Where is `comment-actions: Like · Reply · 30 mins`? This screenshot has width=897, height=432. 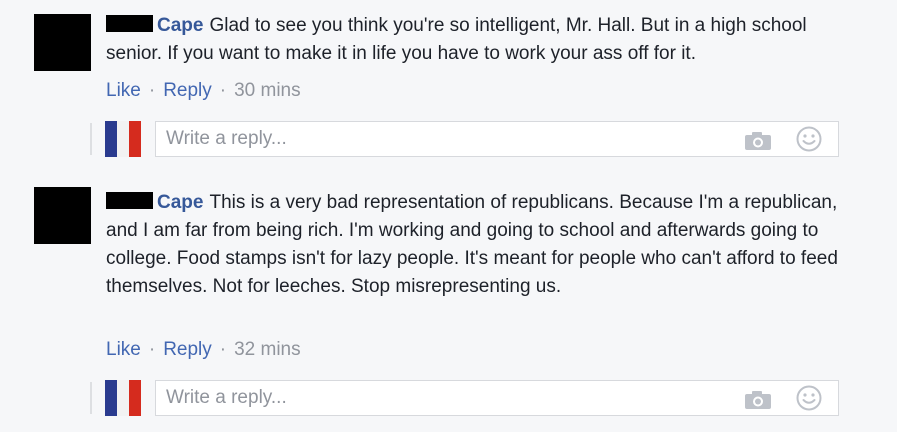 comment-actions: Like · Reply · 30 mins is located at coordinates (203, 91).